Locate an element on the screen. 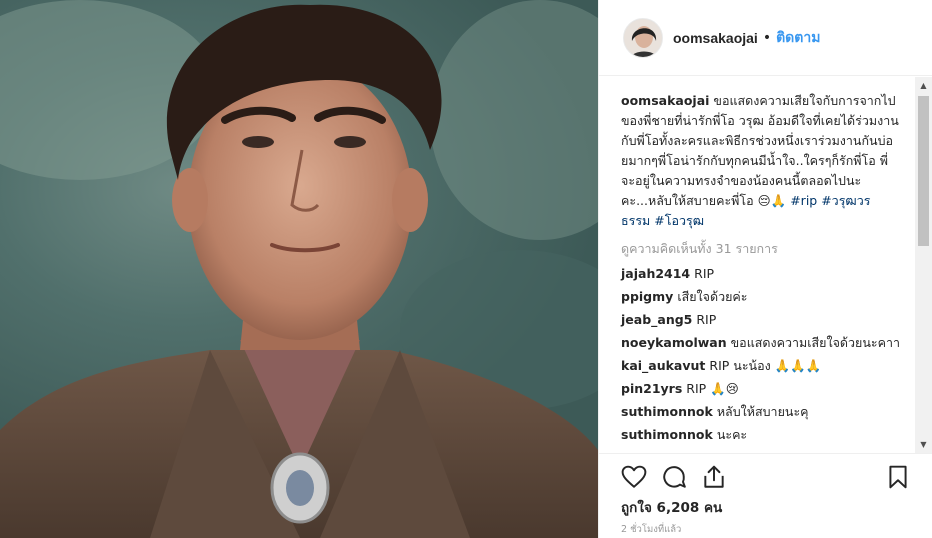 The height and width of the screenshot is (538, 932). likes-label: ถูกใจ 6,208 คน is located at coordinates (671, 508).